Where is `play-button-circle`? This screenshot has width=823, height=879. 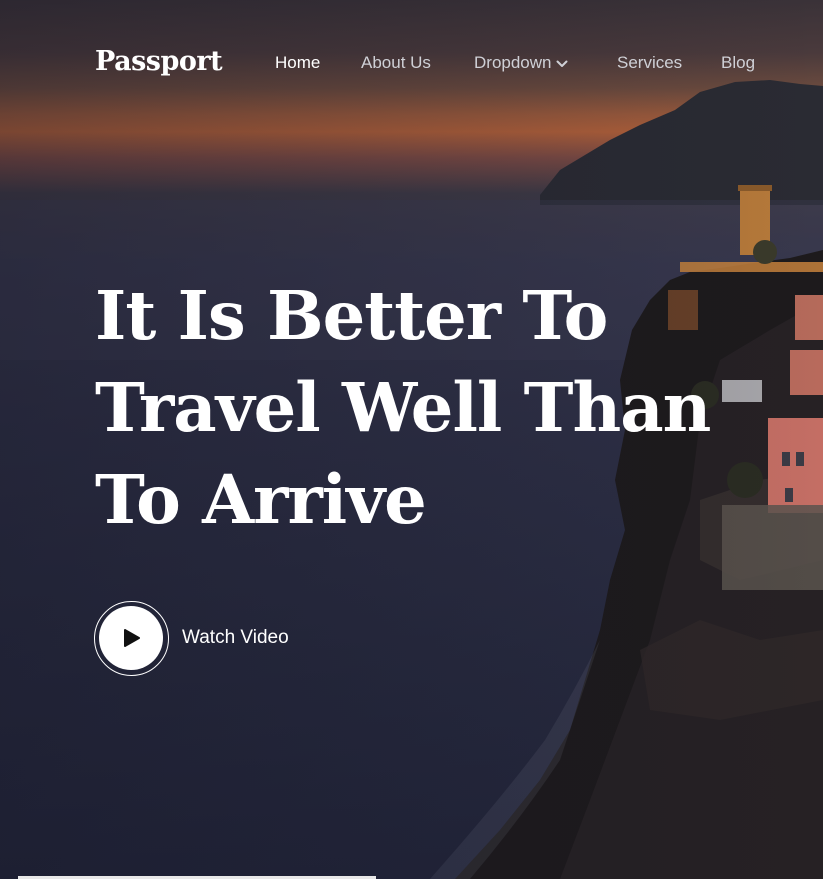 play-button-circle is located at coordinates (131, 638).